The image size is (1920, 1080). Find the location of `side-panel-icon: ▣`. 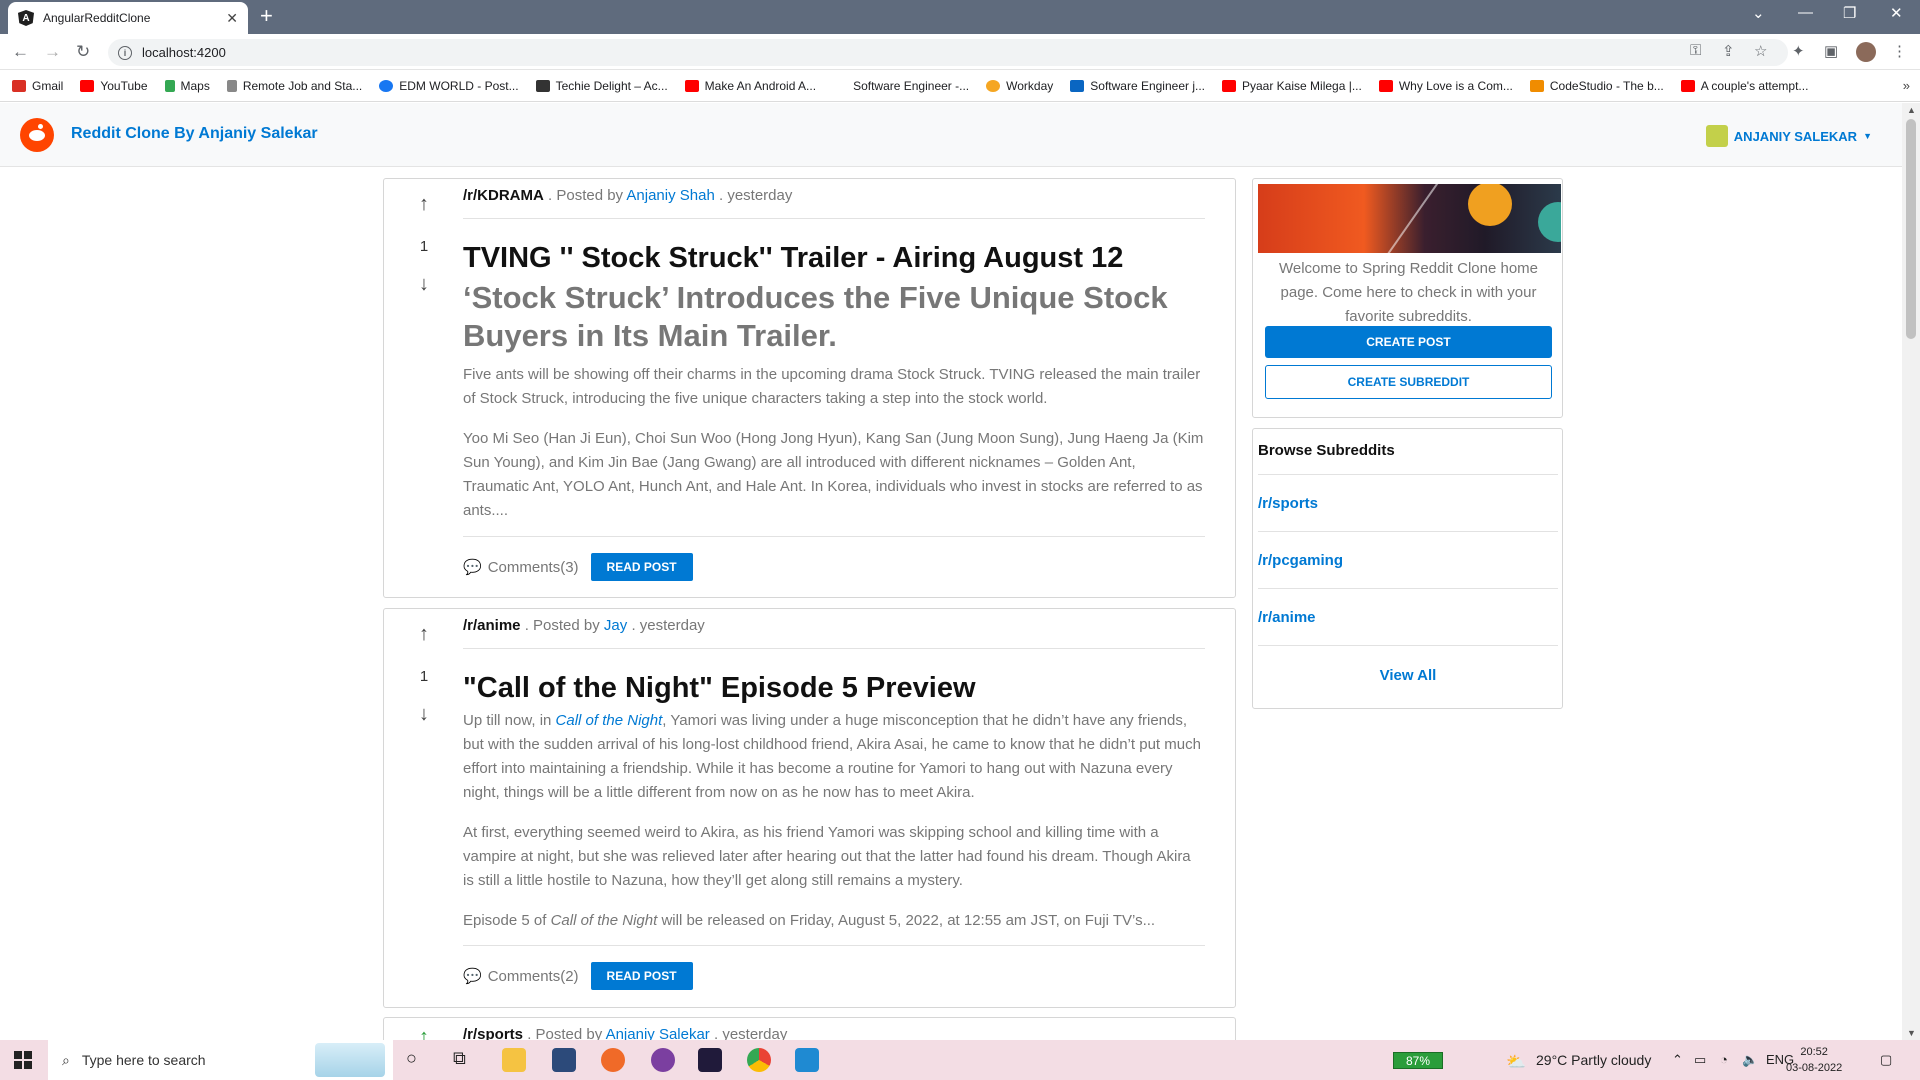

side-panel-icon: ▣ is located at coordinates (1831, 51).